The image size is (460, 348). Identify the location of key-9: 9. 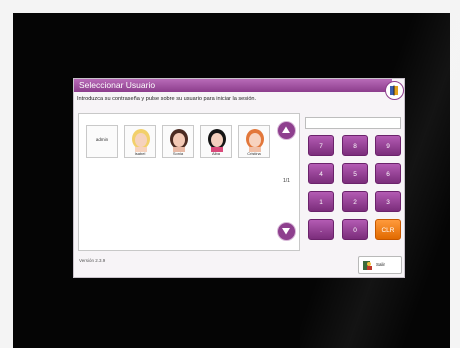
(388, 145).